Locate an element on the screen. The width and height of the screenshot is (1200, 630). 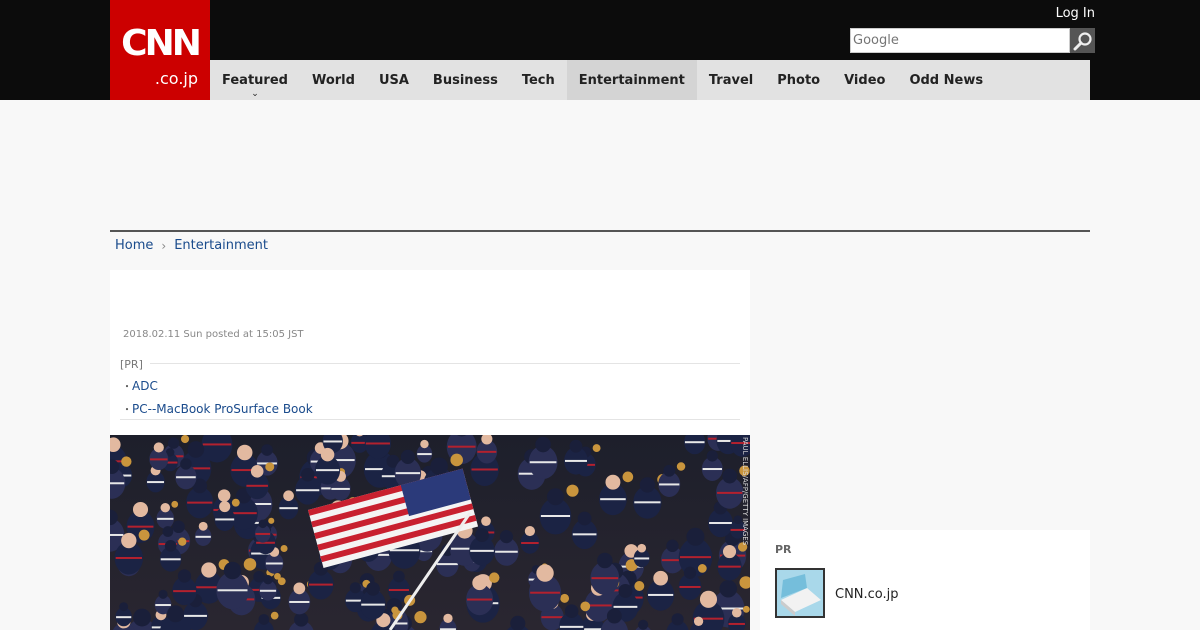
pr-item-label: CNN.co.jp is located at coordinates (867, 594).